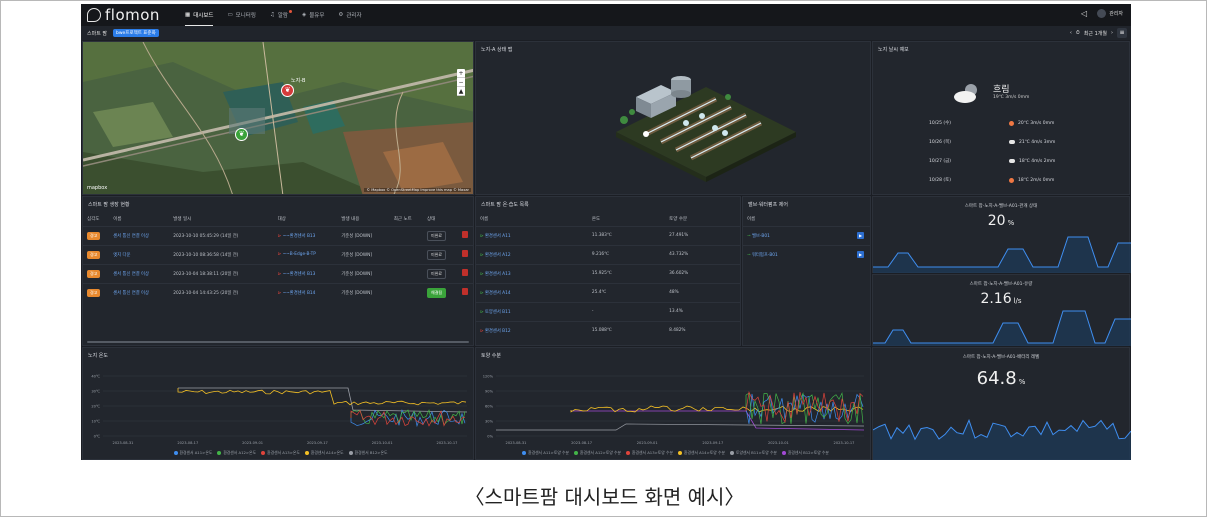 The image size is (1207, 517). What do you see at coordinates (893, 50) in the screenshot?
I see `weather-title: 노지 날씨 예보` at bounding box center [893, 50].